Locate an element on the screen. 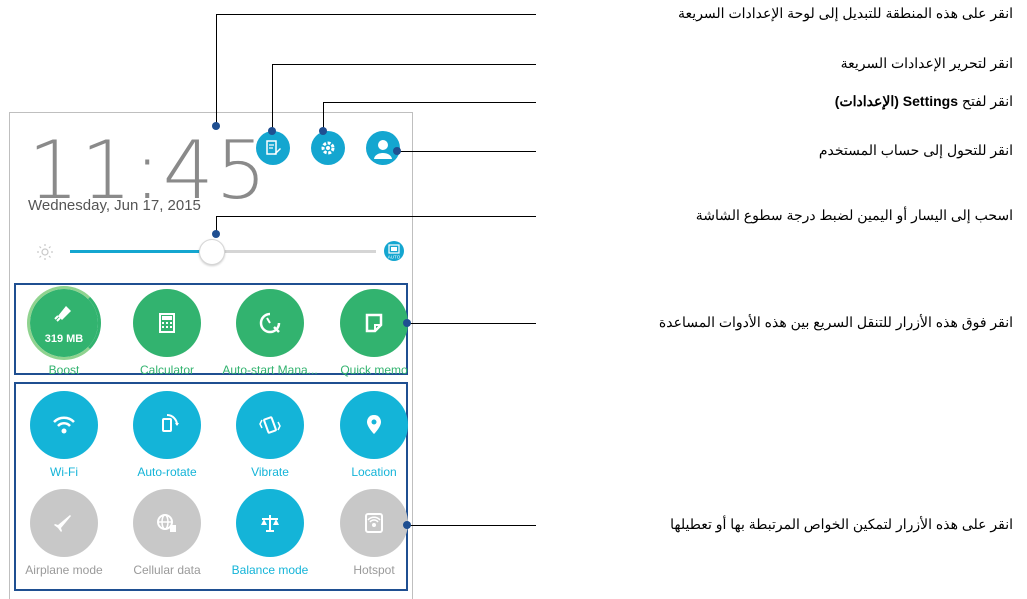 The width and height of the screenshot is (1027, 599). auto-start-icon is located at coordinates (270, 323).